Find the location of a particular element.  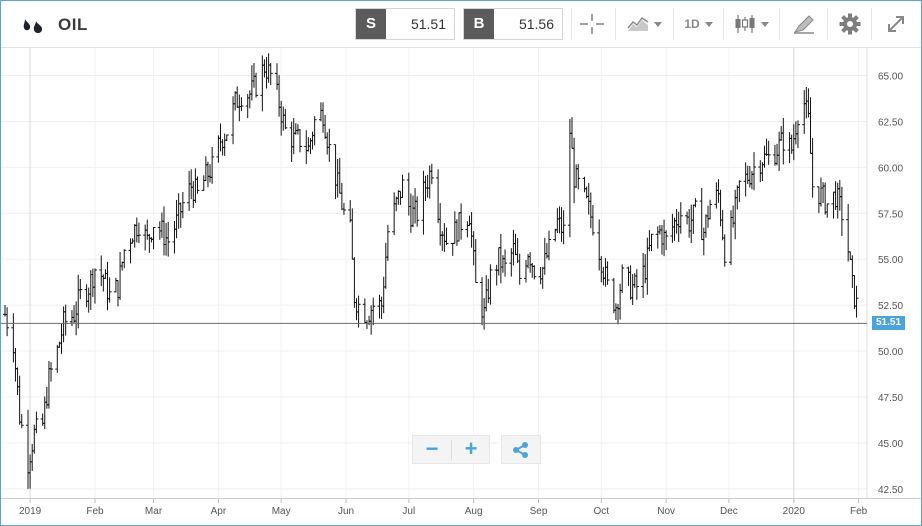

sell-tag: S is located at coordinates (371, 24).